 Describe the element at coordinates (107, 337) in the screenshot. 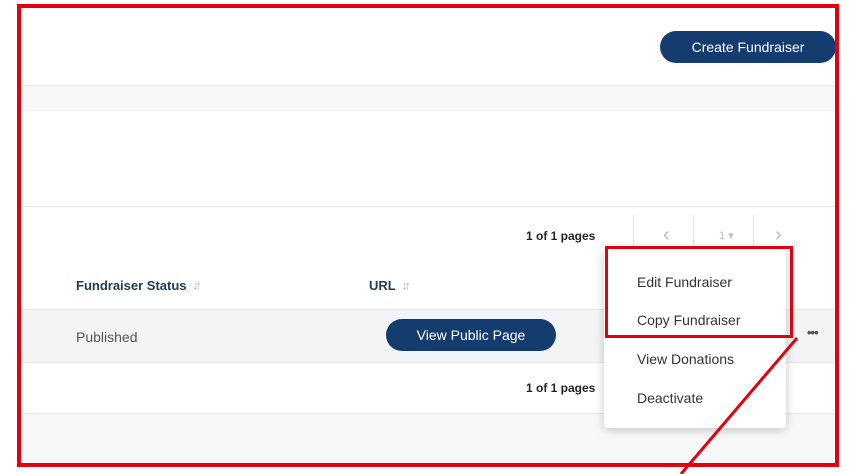

I see `status-cell: Published` at that location.